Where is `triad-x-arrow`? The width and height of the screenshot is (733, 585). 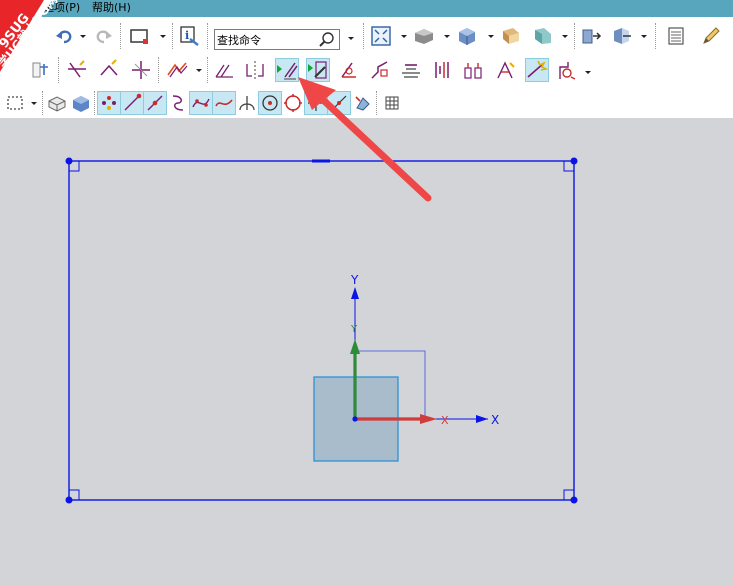
triad-x-arrow is located at coordinates (428, 419).